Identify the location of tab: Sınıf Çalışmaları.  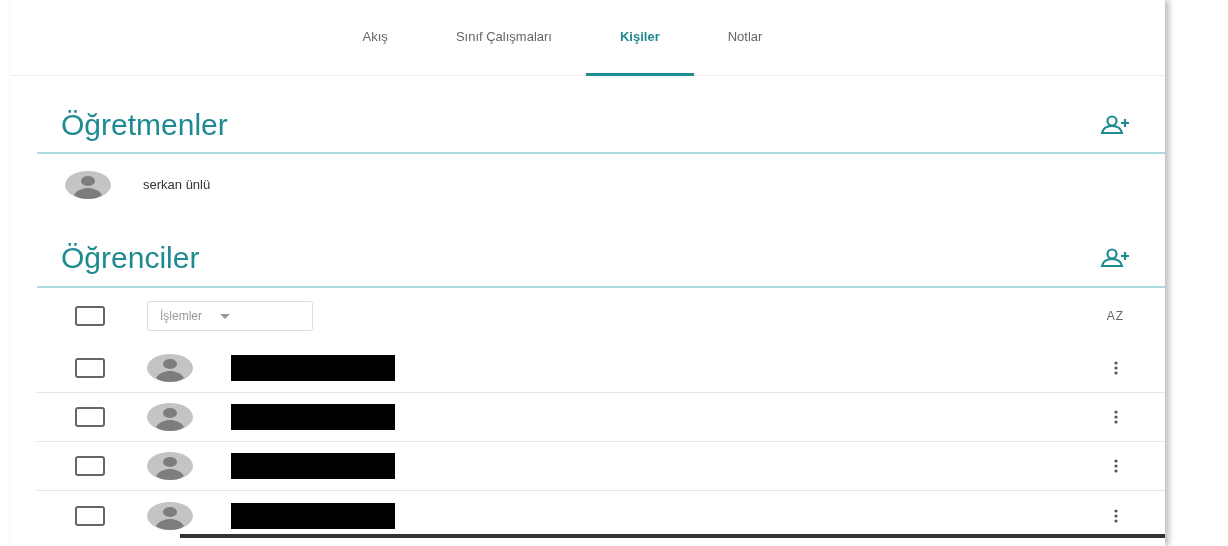
(503, 38).